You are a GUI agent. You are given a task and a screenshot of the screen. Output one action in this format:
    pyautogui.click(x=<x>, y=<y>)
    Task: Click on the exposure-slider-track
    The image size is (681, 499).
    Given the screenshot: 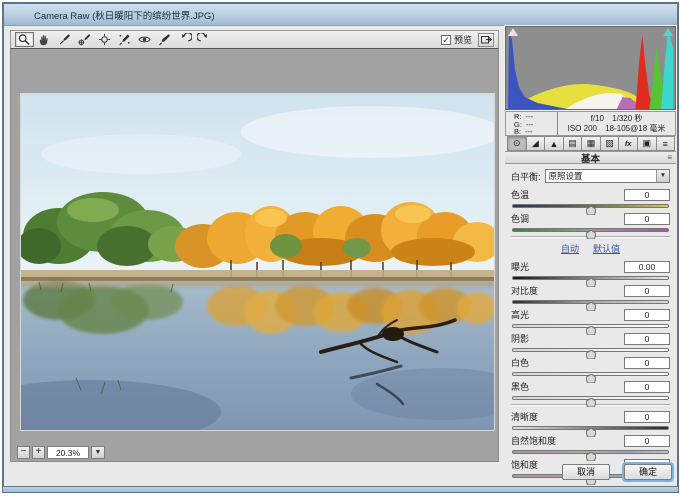 What is the action you would take?
    pyautogui.click(x=590, y=281)
    